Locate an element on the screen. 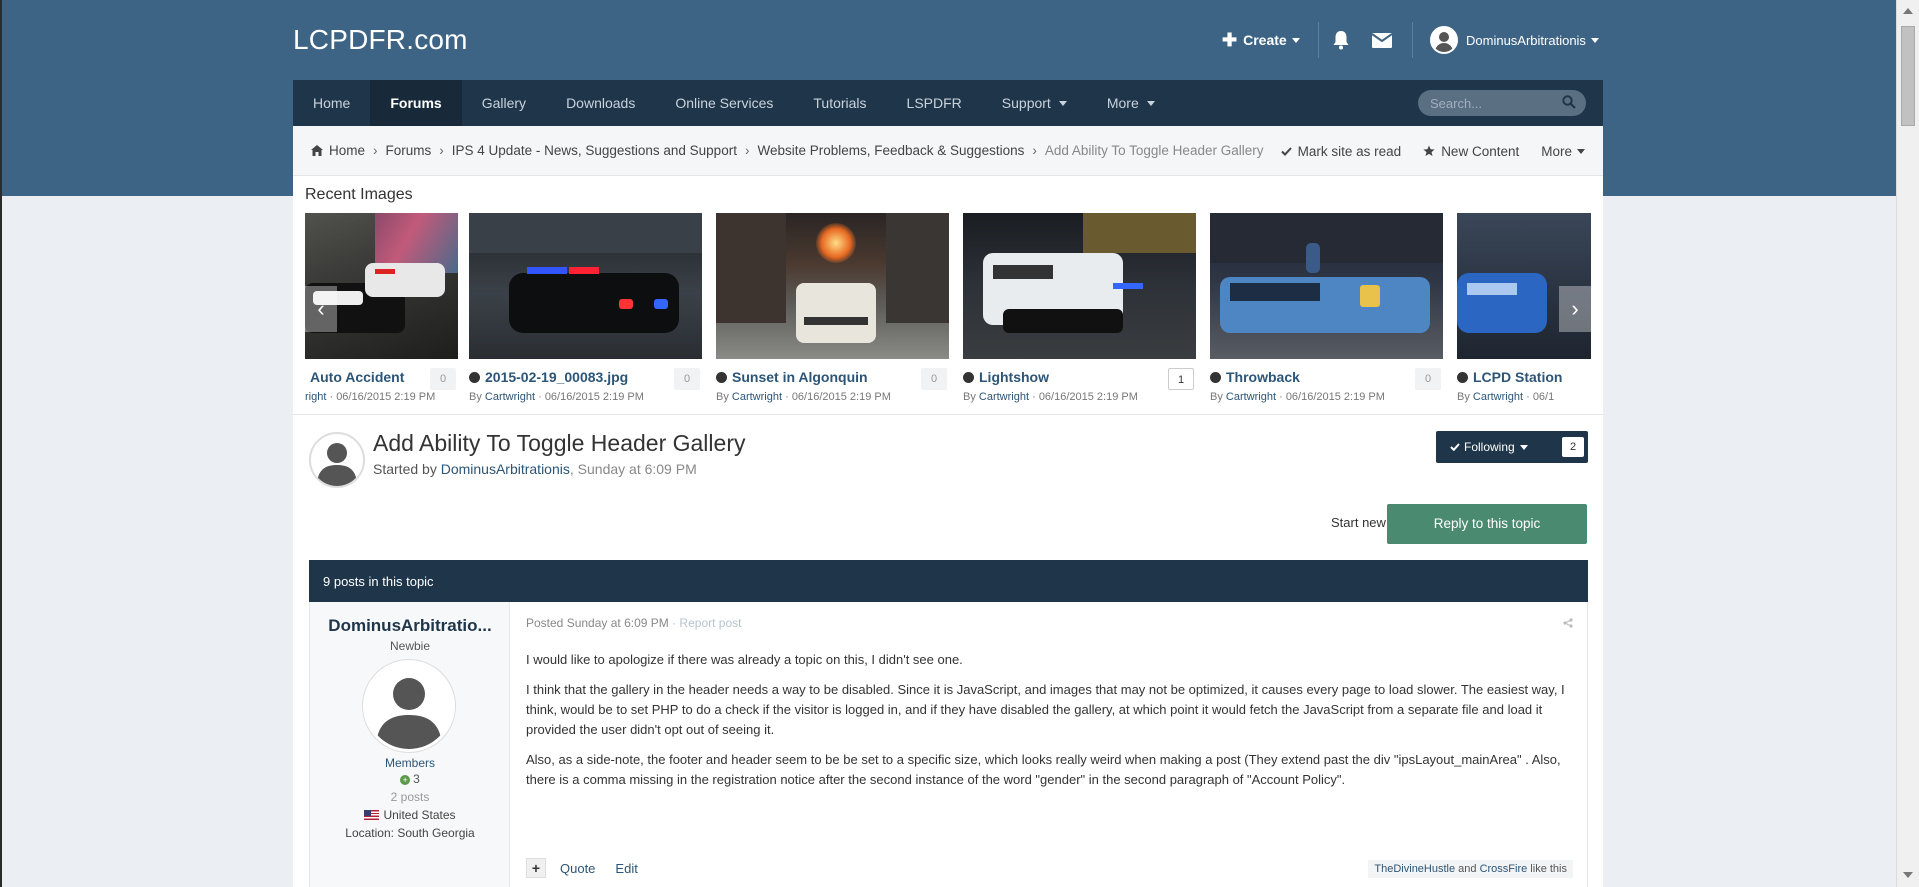  liker-link: TheDivineHustle is located at coordinates (1414, 869).